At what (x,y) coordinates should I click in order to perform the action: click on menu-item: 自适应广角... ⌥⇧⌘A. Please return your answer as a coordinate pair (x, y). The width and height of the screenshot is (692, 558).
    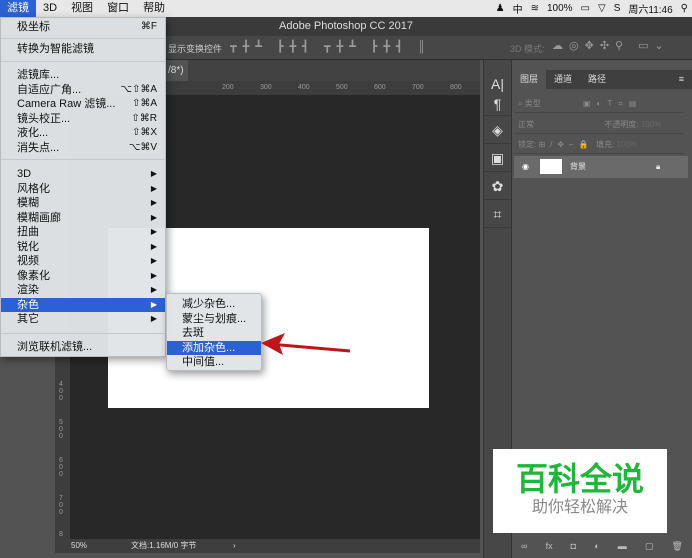
    Looking at the image, I should click on (83, 90).